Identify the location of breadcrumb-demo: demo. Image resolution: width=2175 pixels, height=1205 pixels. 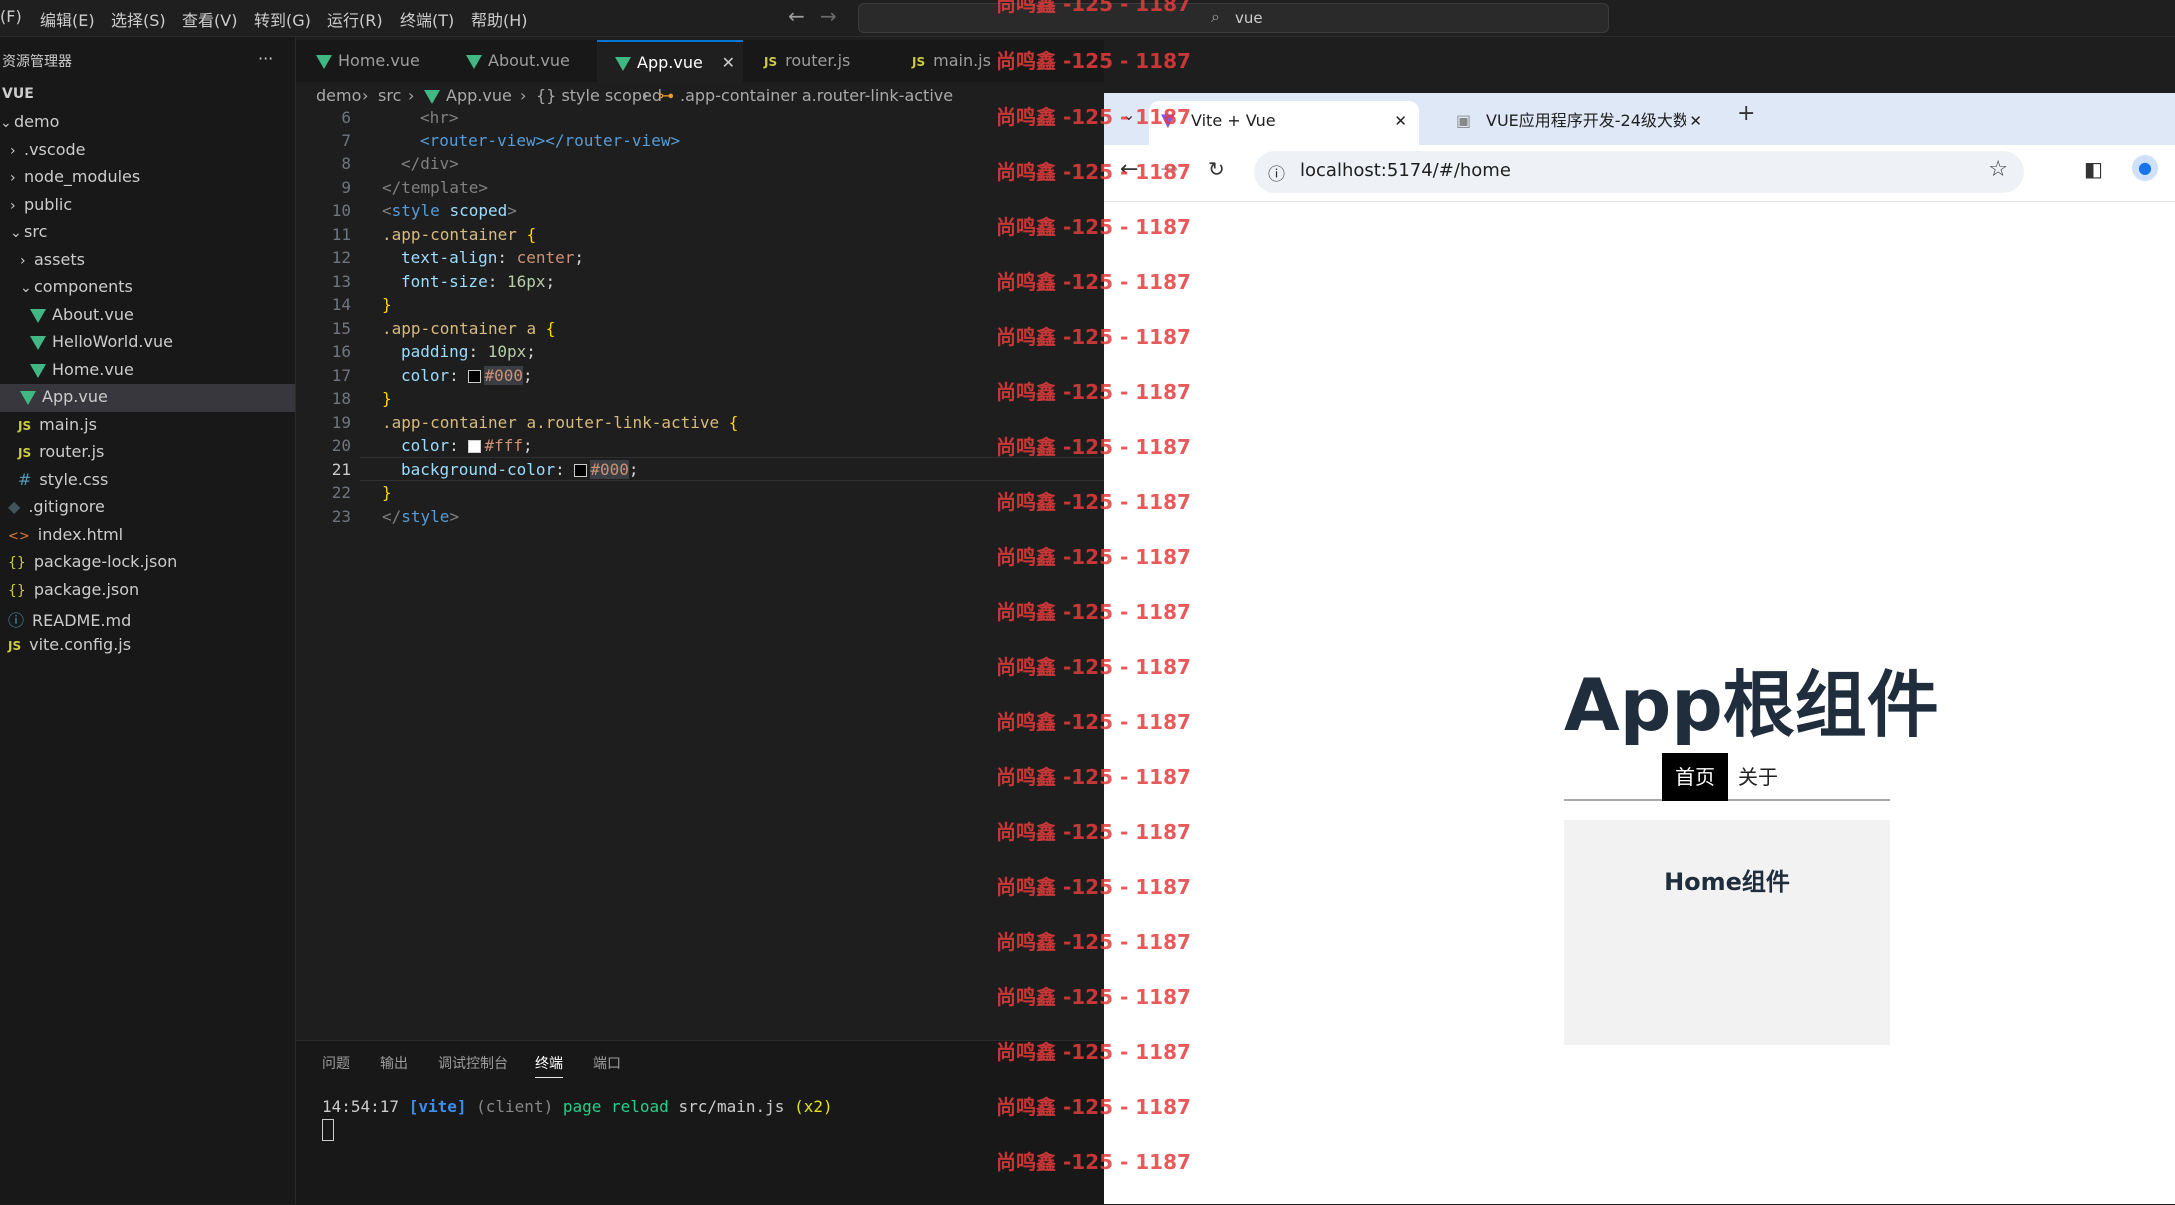
(338, 96).